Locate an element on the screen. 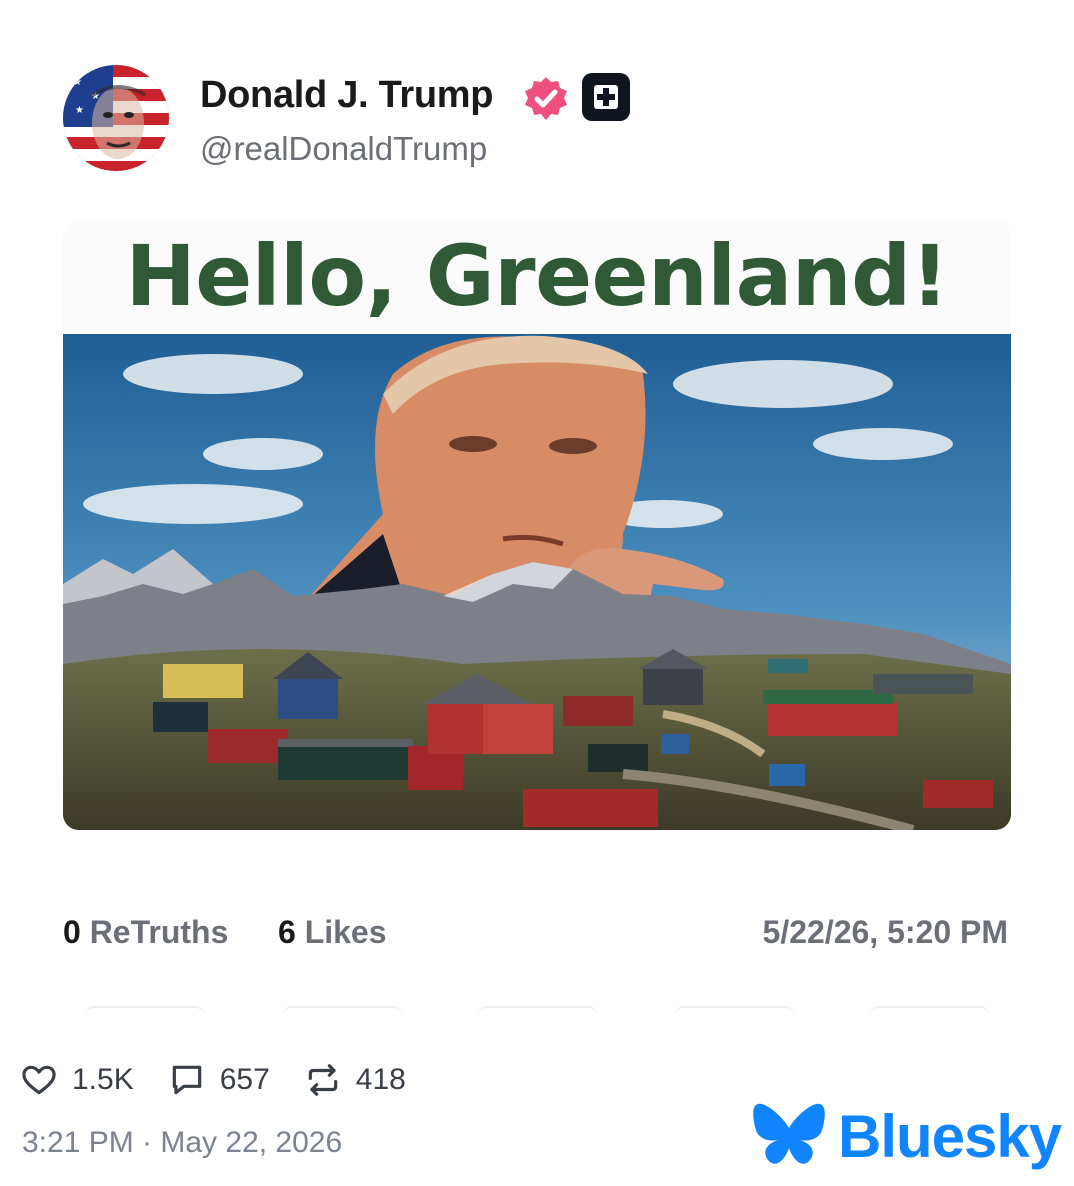 Image resolution: width=1074 pixels, height=1186 pixels. avatar: ★ ★ ★ is located at coordinates (116, 118).